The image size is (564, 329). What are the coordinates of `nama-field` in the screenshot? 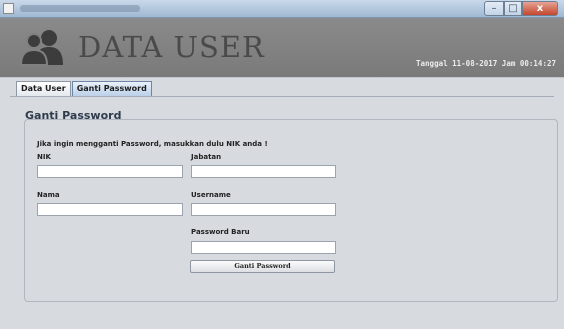 It's located at (110, 209).